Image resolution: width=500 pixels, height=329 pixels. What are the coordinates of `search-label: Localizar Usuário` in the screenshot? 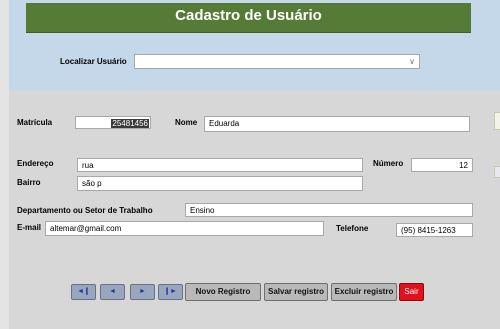 It's located at (93, 61).